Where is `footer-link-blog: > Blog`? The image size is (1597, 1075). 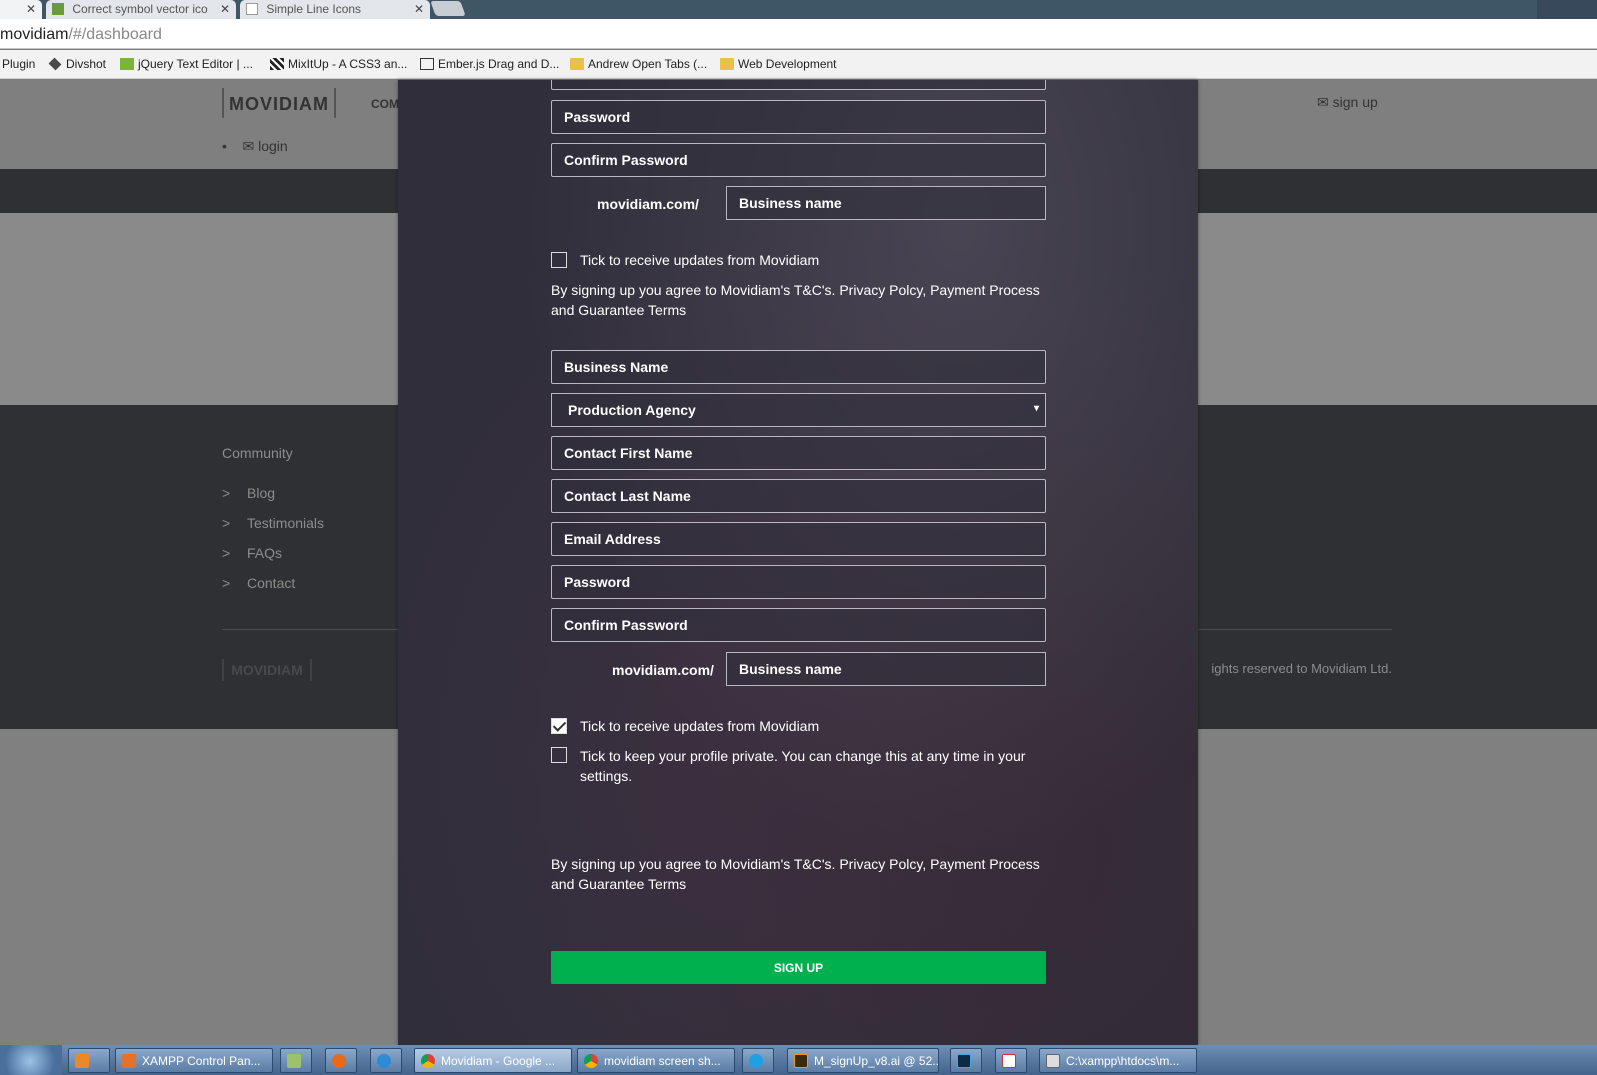
footer-link-blog: > Blog is located at coordinates (248, 493).